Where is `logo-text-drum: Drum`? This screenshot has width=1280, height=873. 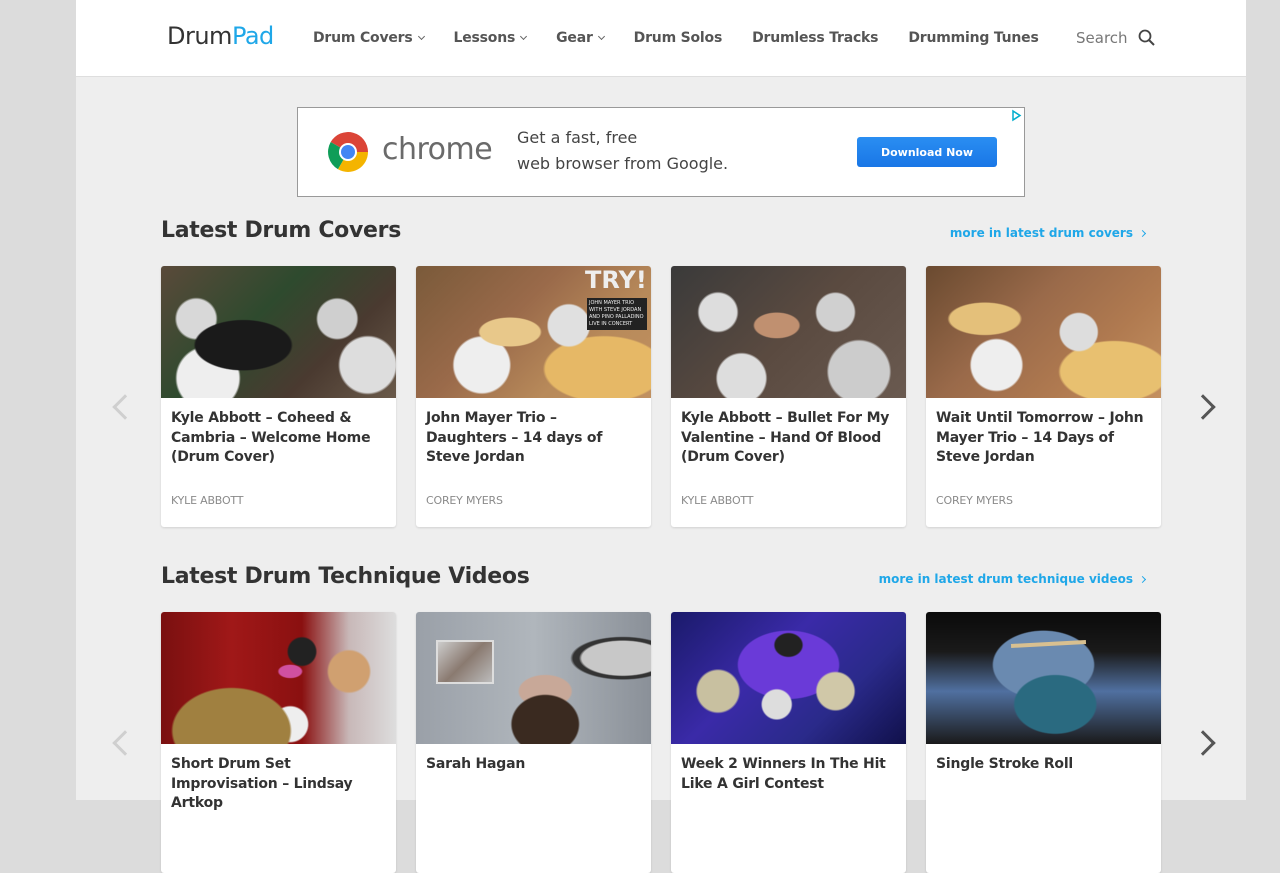 logo-text-drum: Drum is located at coordinates (199, 36).